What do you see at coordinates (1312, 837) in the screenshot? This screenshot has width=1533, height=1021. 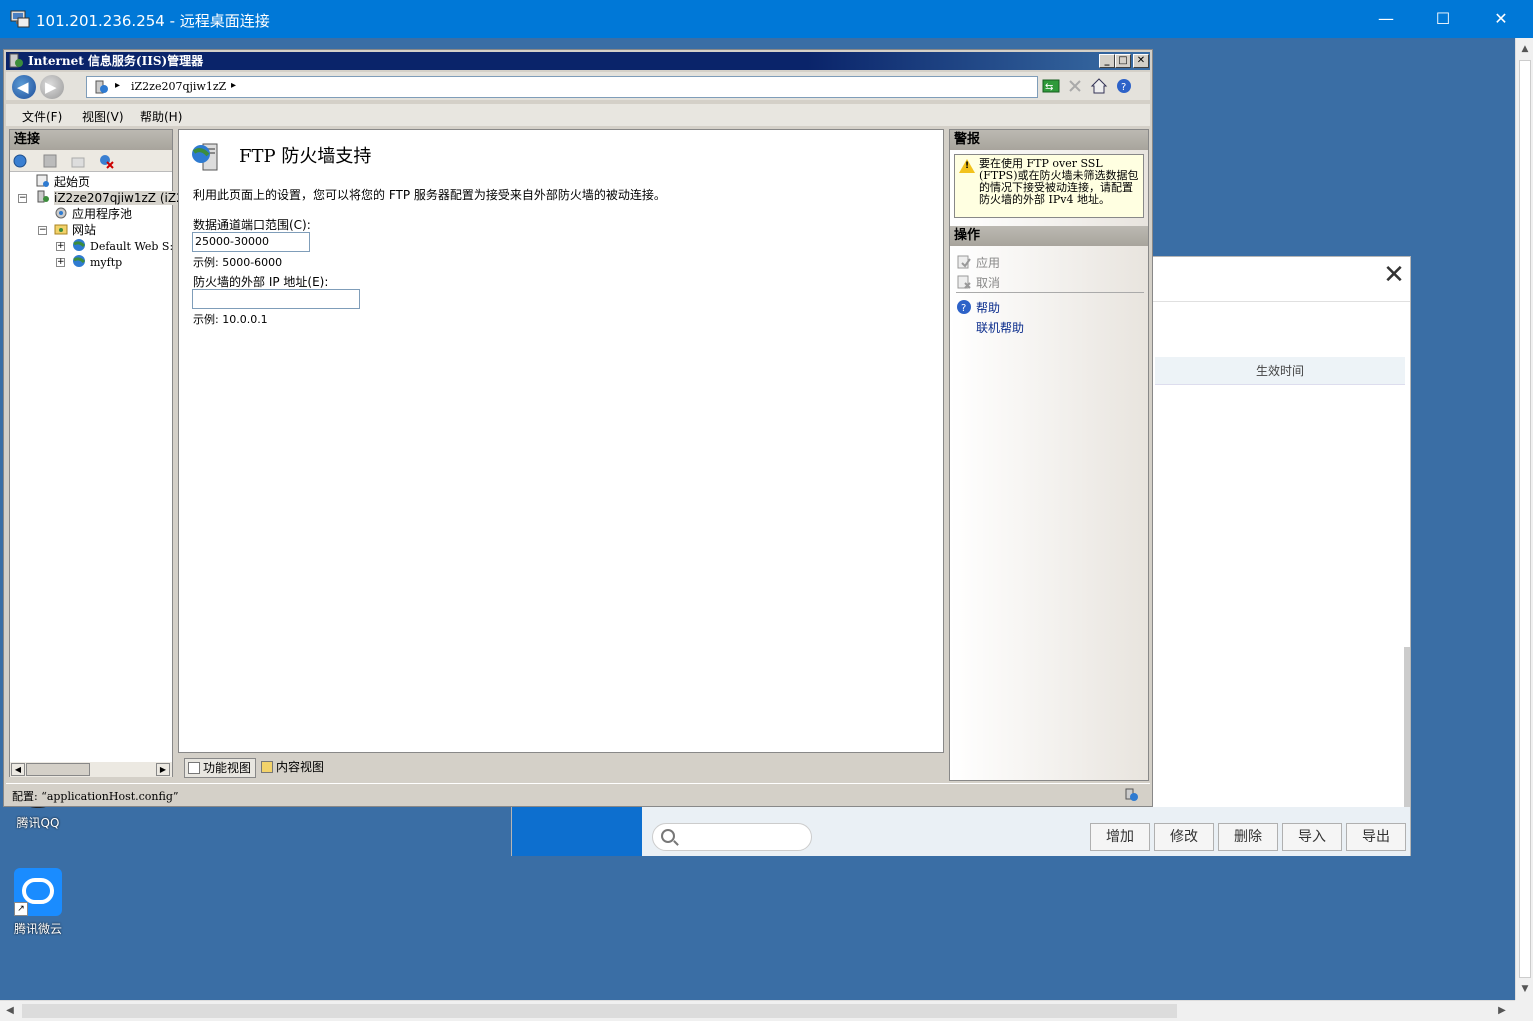 I see `import-button: 导入` at bounding box center [1312, 837].